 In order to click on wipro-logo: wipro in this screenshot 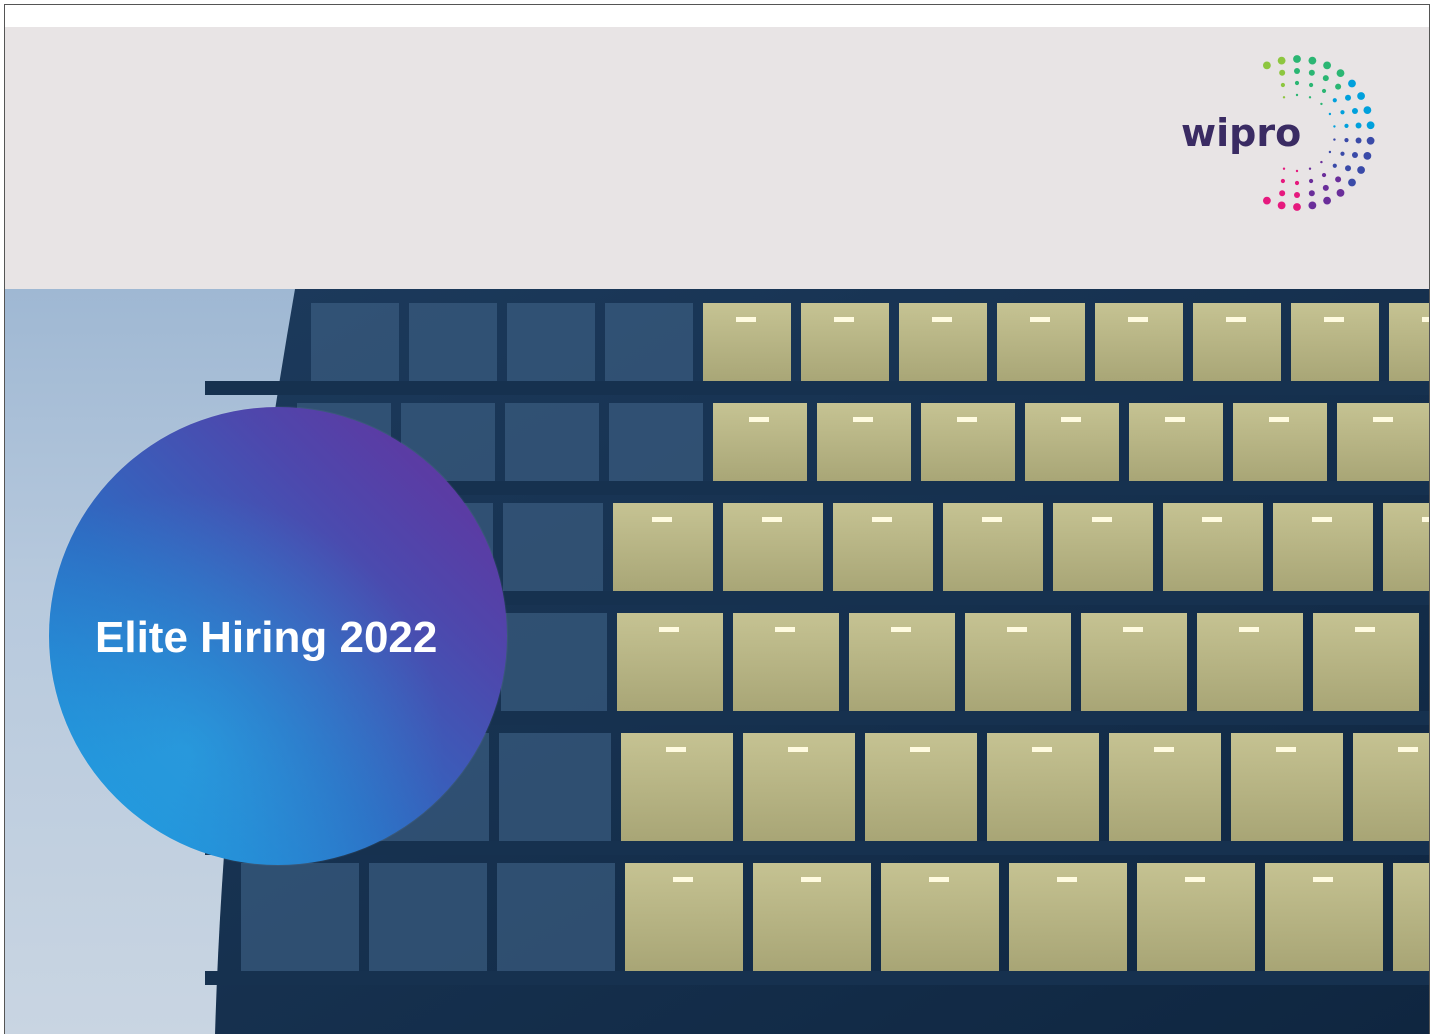, I will do `click(1282, 138)`.